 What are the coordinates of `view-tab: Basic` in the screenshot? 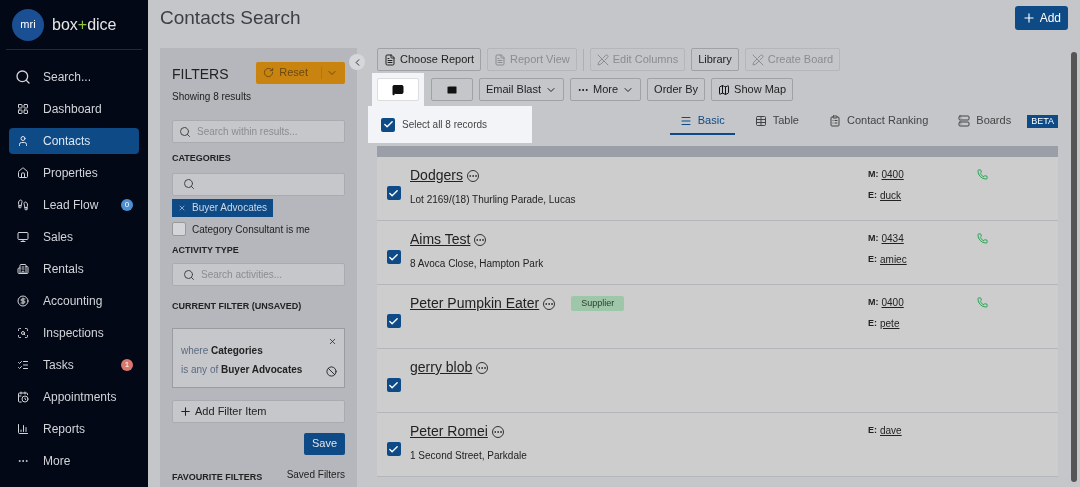 It's located at (702, 121).